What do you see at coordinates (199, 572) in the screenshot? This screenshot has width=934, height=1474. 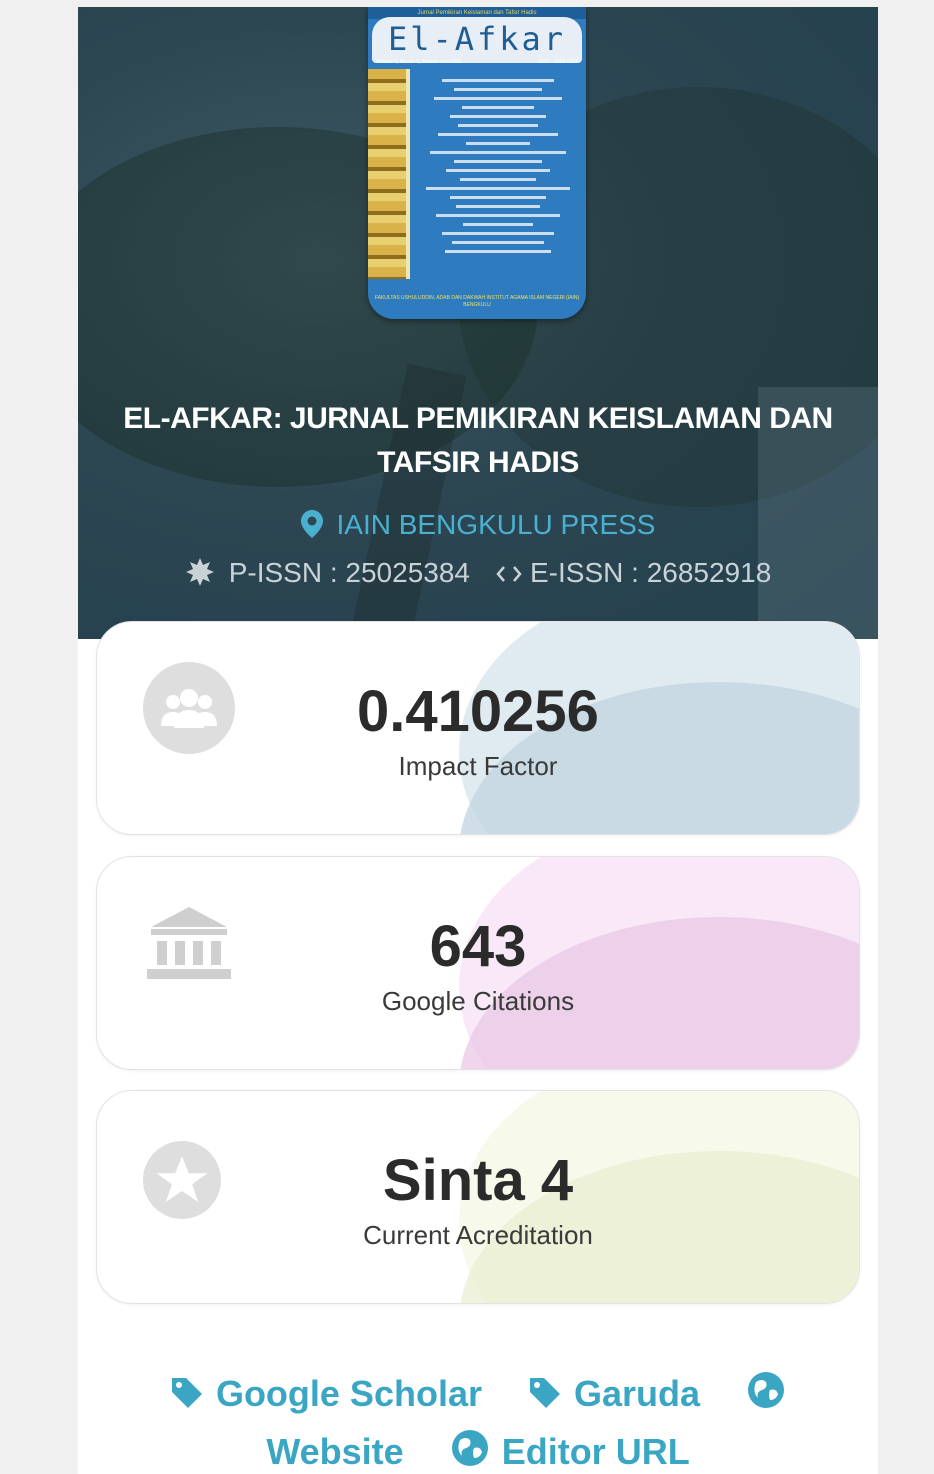 I see `badge-icon` at bounding box center [199, 572].